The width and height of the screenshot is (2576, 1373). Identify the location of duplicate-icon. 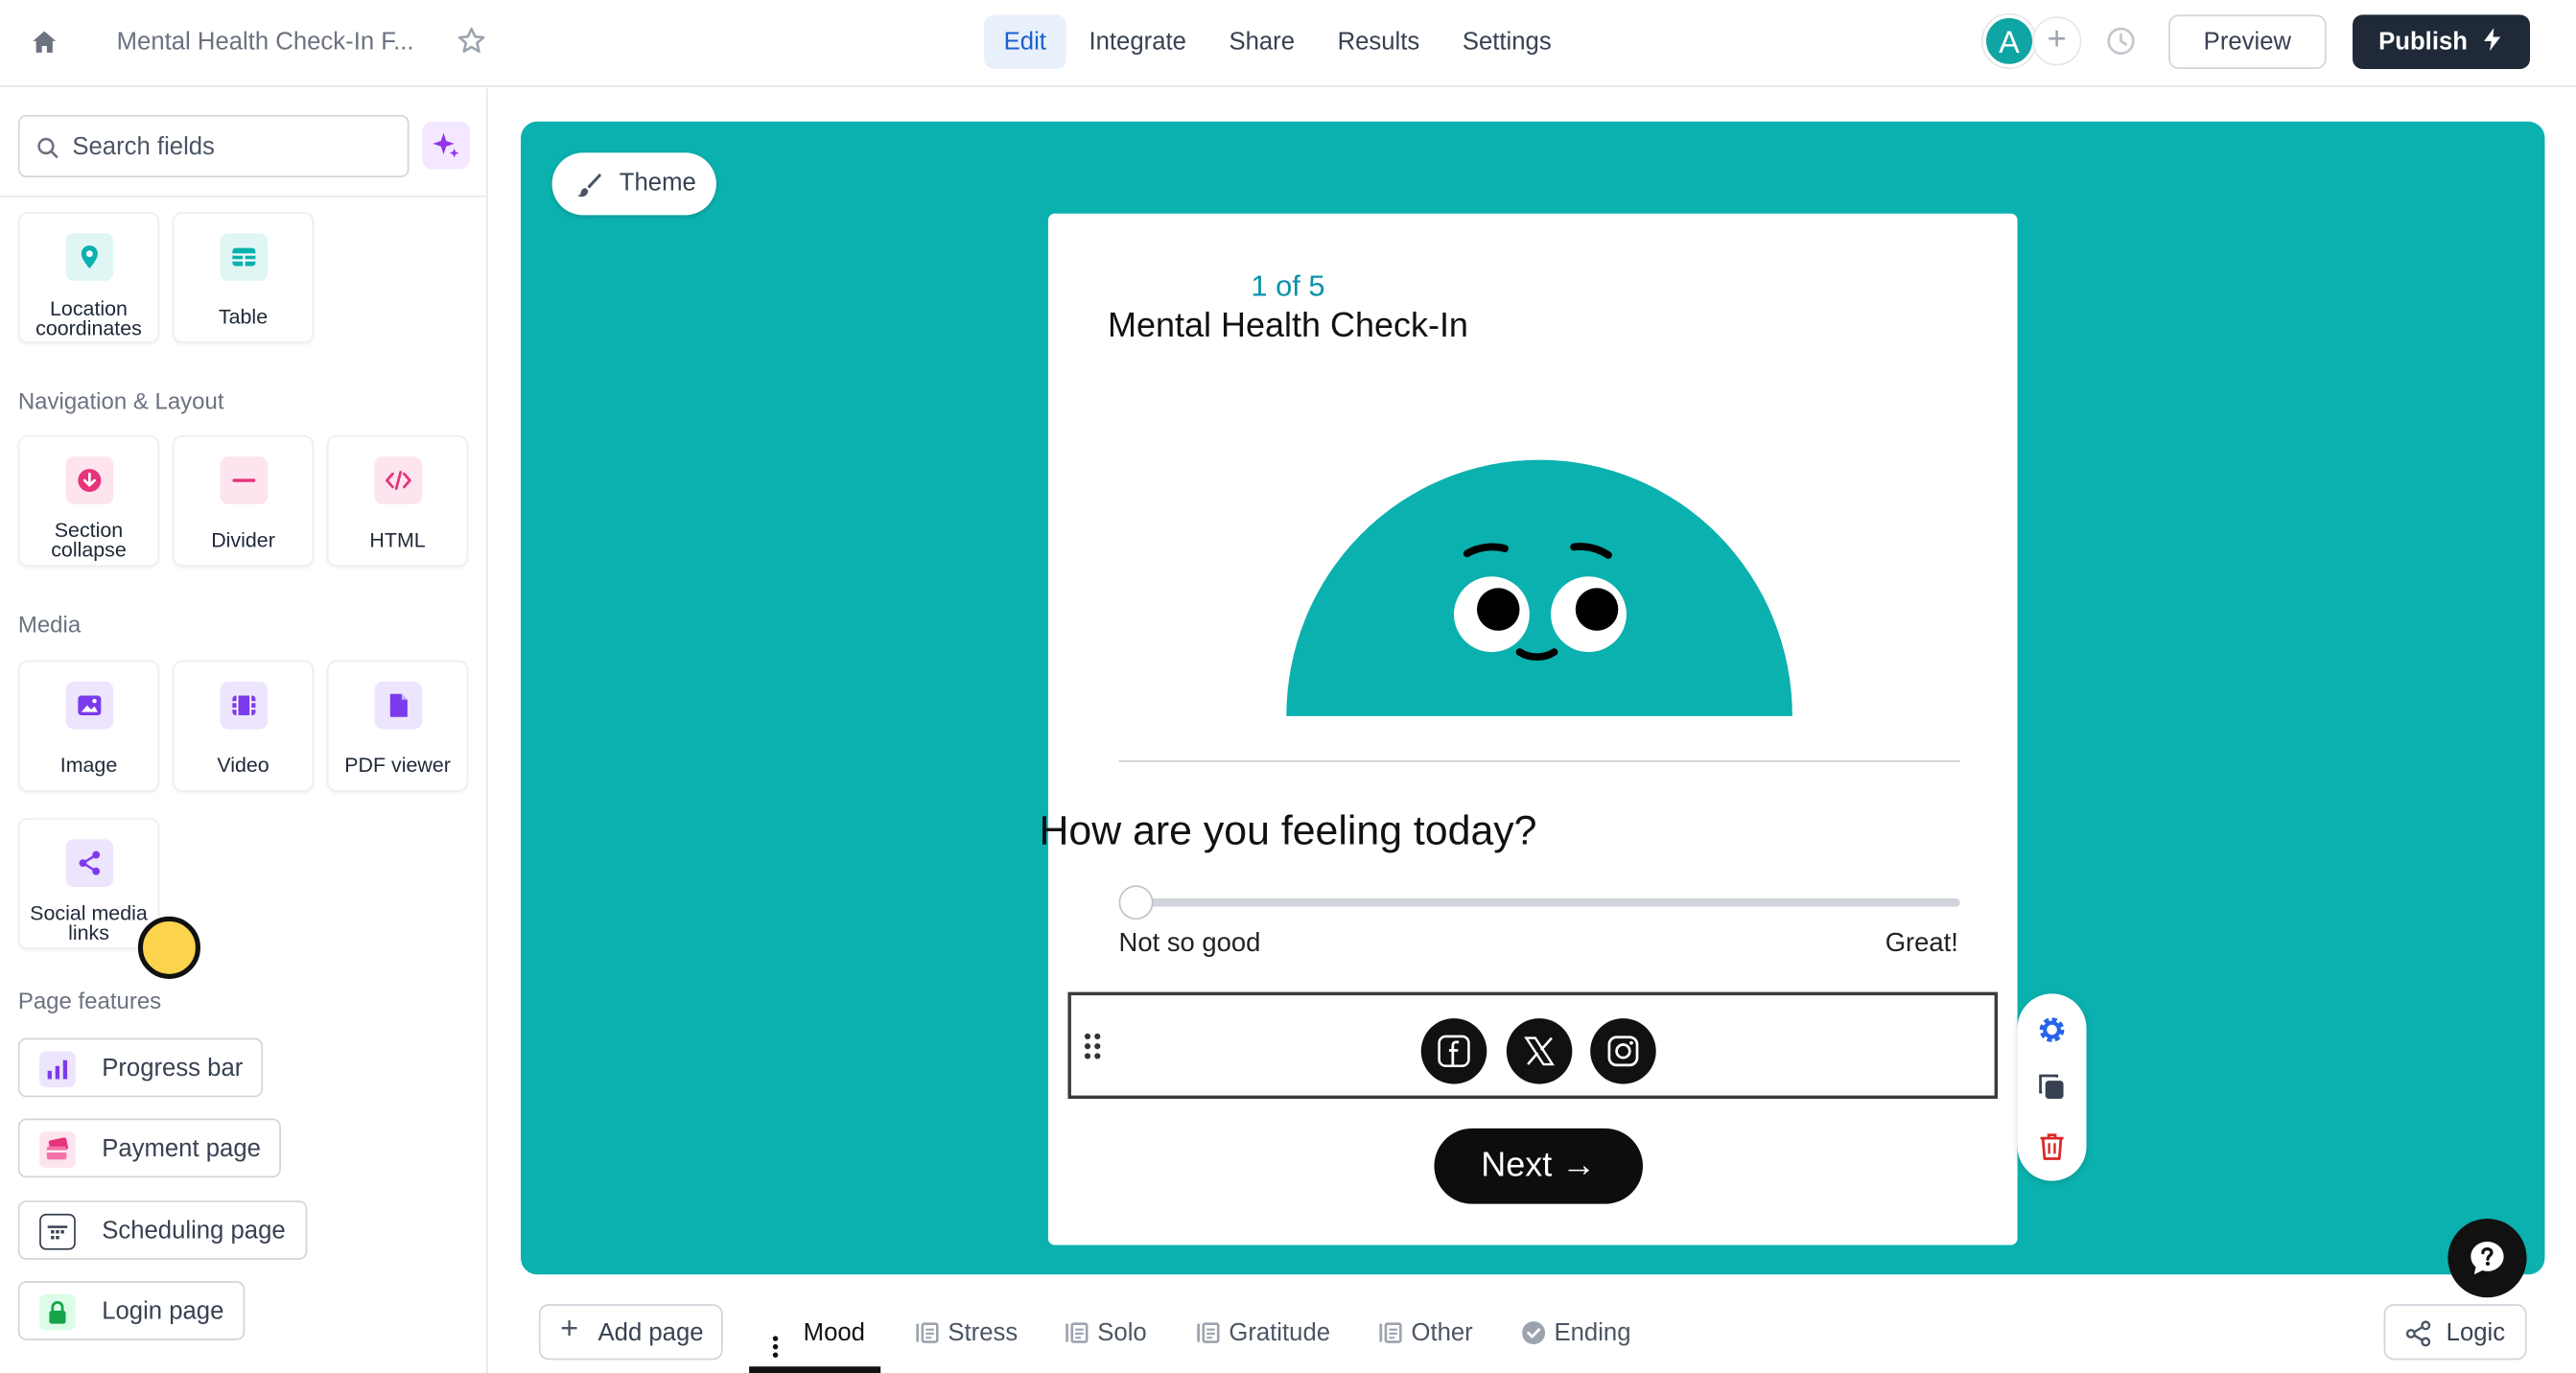
(2051, 1087).